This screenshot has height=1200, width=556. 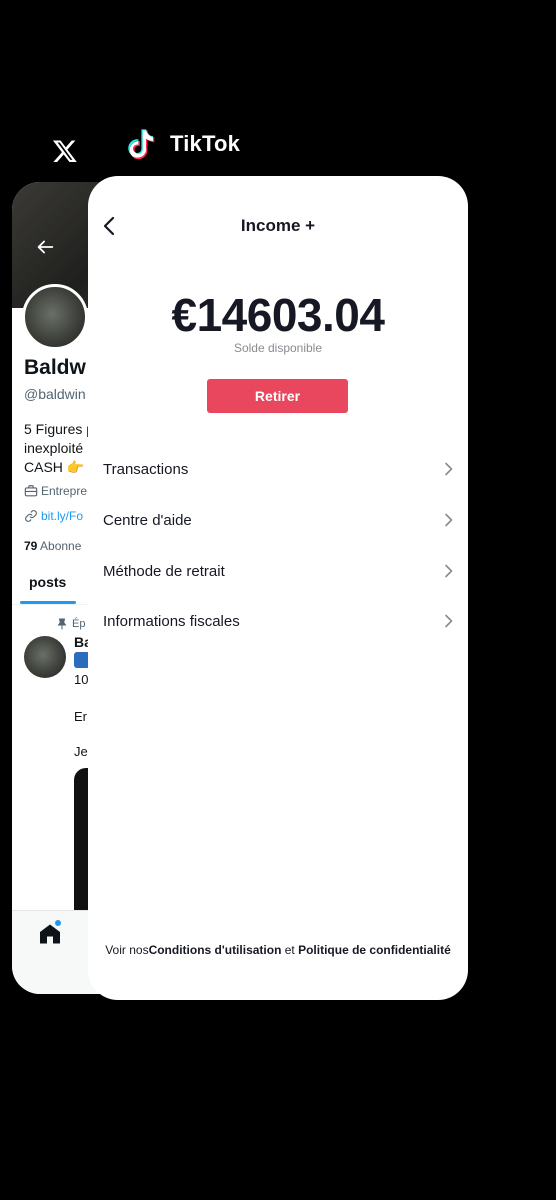 I want to click on menu-item-help-center: Centre d'aide, so click(x=278, y=520).